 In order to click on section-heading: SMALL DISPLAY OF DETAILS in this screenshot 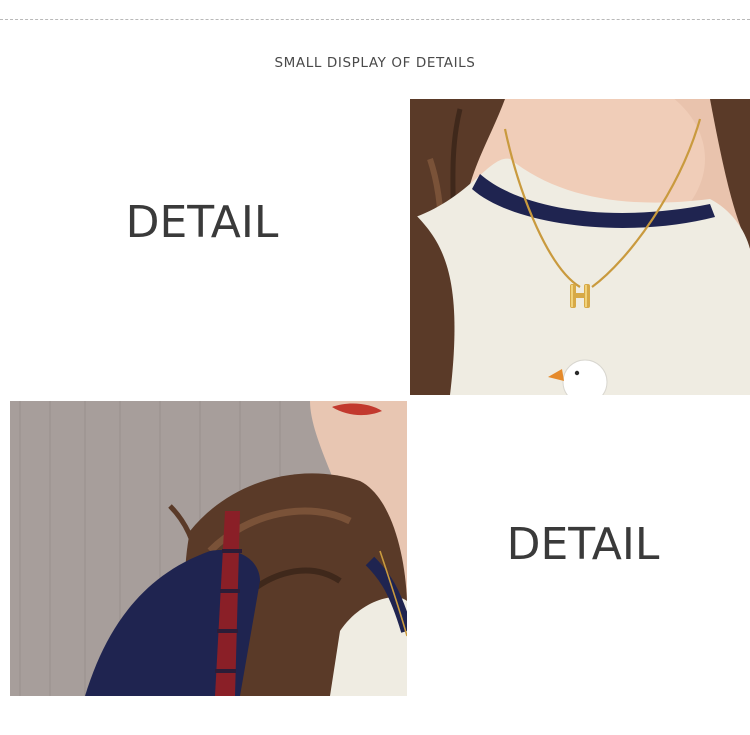, I will do `click(375, 63)`.